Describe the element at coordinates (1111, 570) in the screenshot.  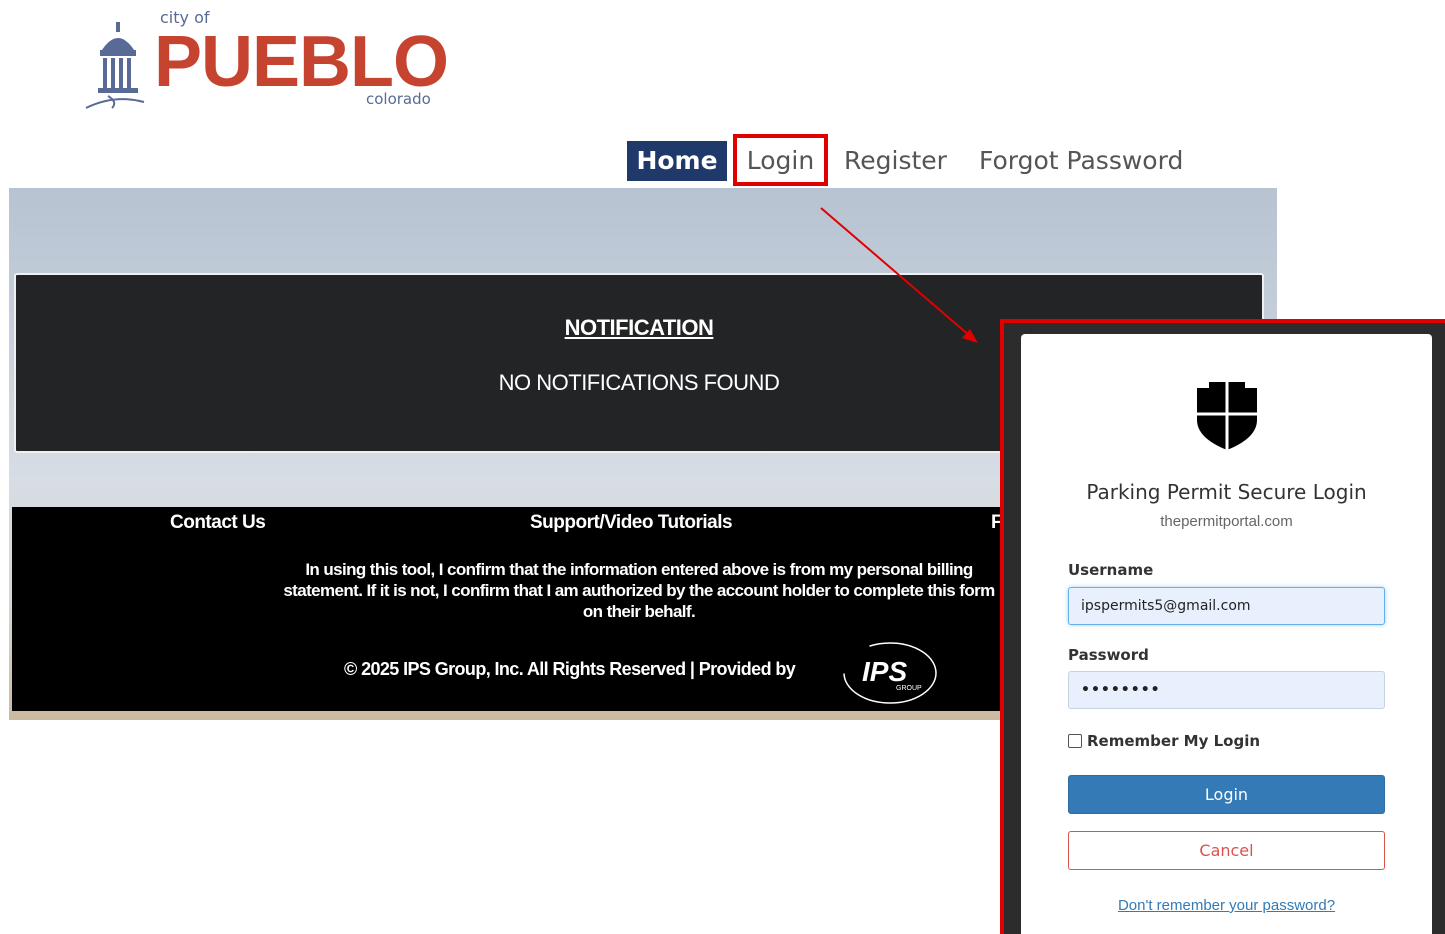
I see `username-label: Username` at that location.